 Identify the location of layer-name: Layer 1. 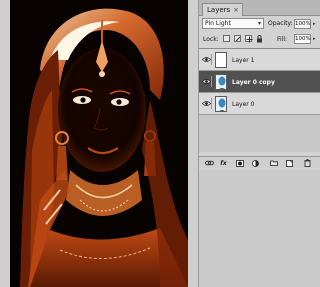
(243, 60).